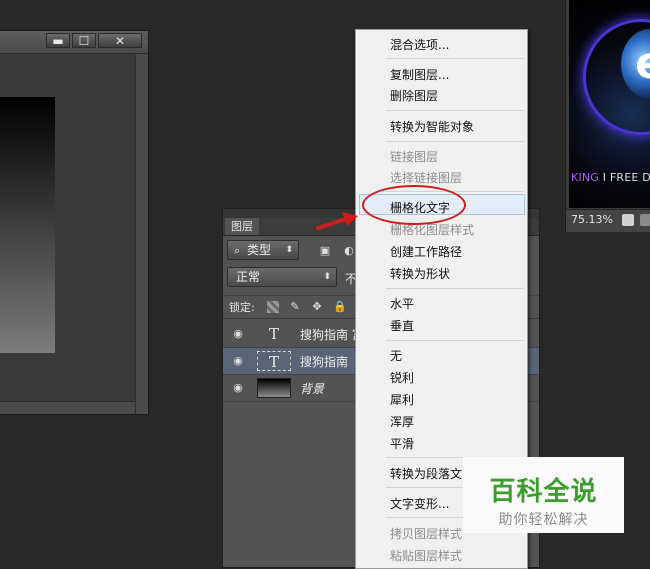 The height and width of the screenshot is (569, 650). What do you see at coordinates (396, 355) in the screenshot?
I see `menu-item-antialias-none: 无` at bounding box center [396, 355].